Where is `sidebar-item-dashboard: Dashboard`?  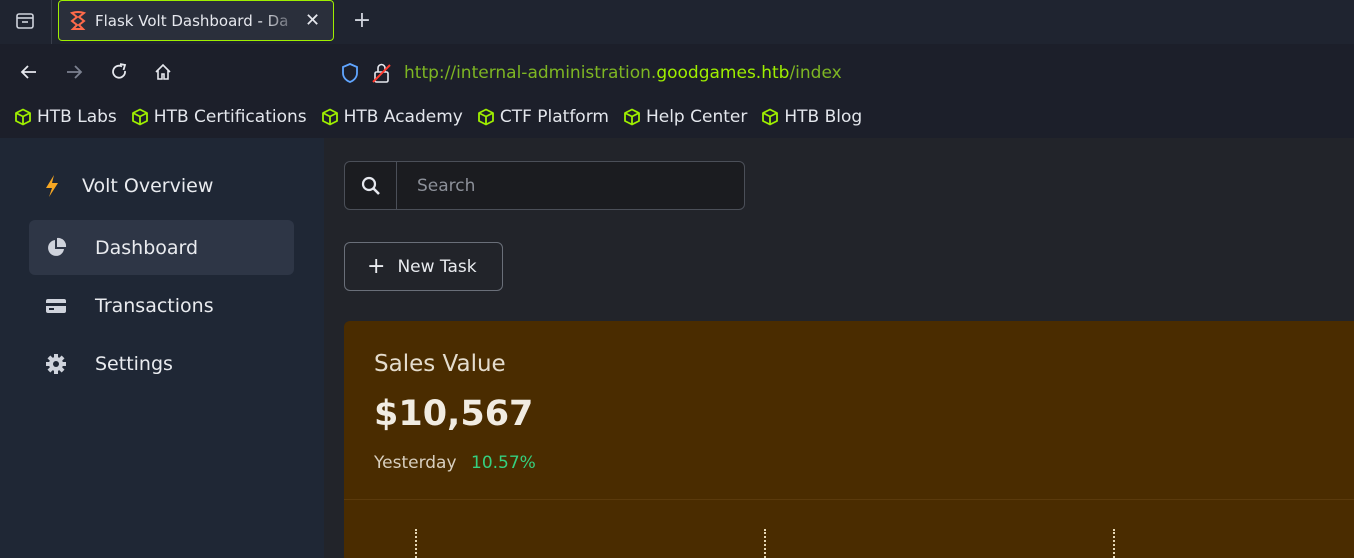
sidebar-item-dashboard: Dashboard is located at coordinates (161, 247).